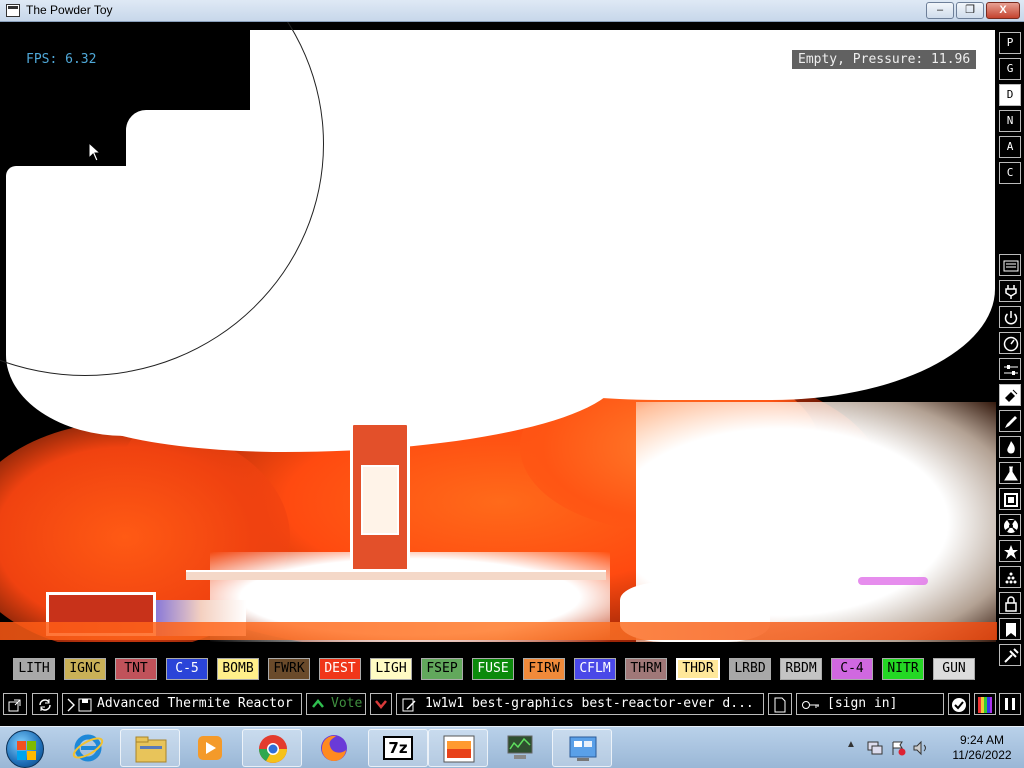 The width and height of the screenshot is (1024, 768). I want to click on taskbar-7zip: 7z, so click(398, 748).